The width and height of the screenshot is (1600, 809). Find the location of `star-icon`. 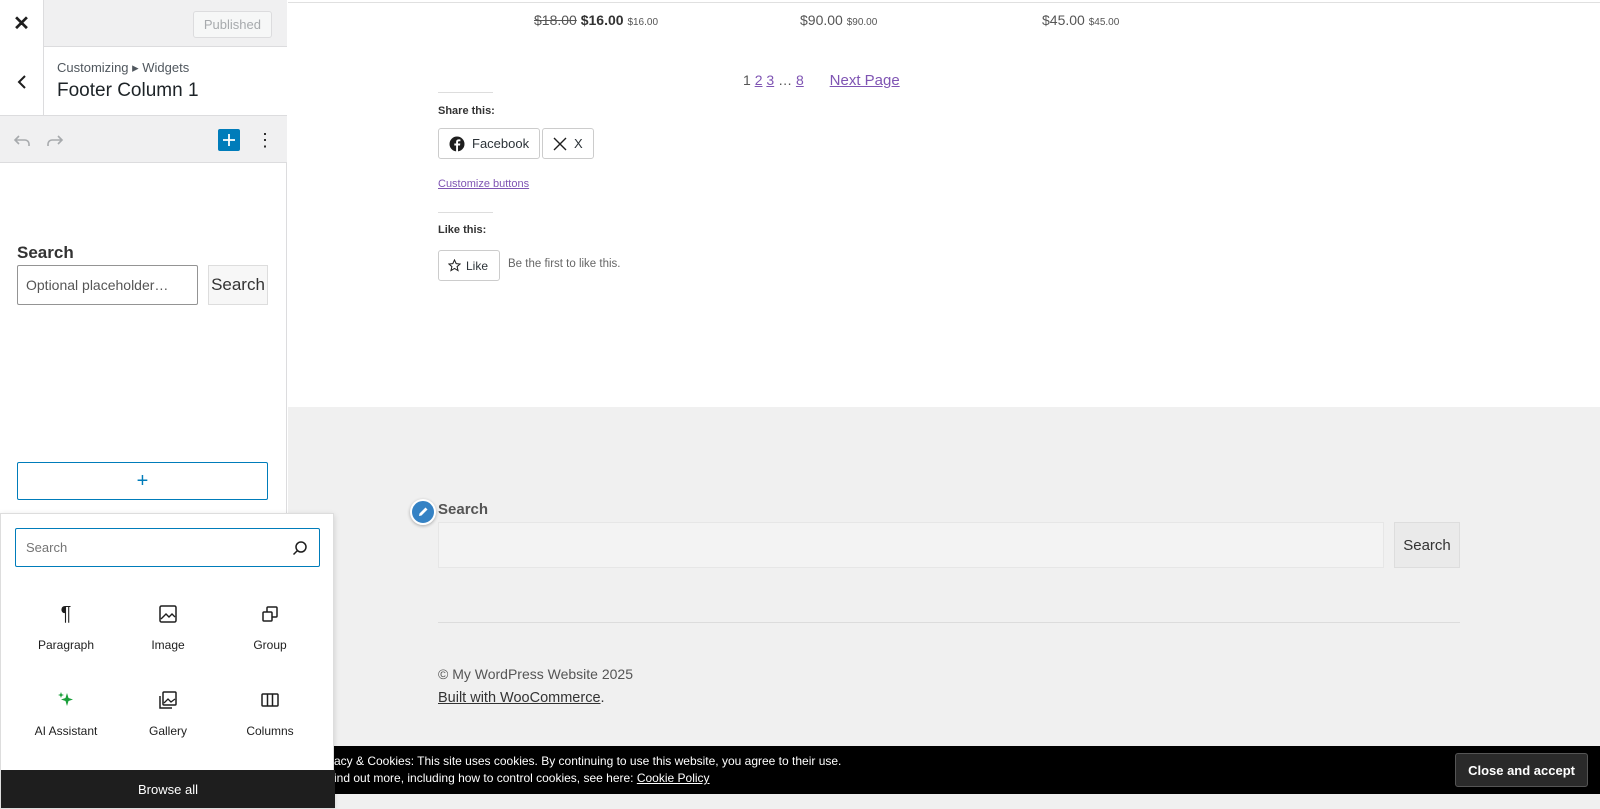

star-icon is located at coordinates (454, 265).